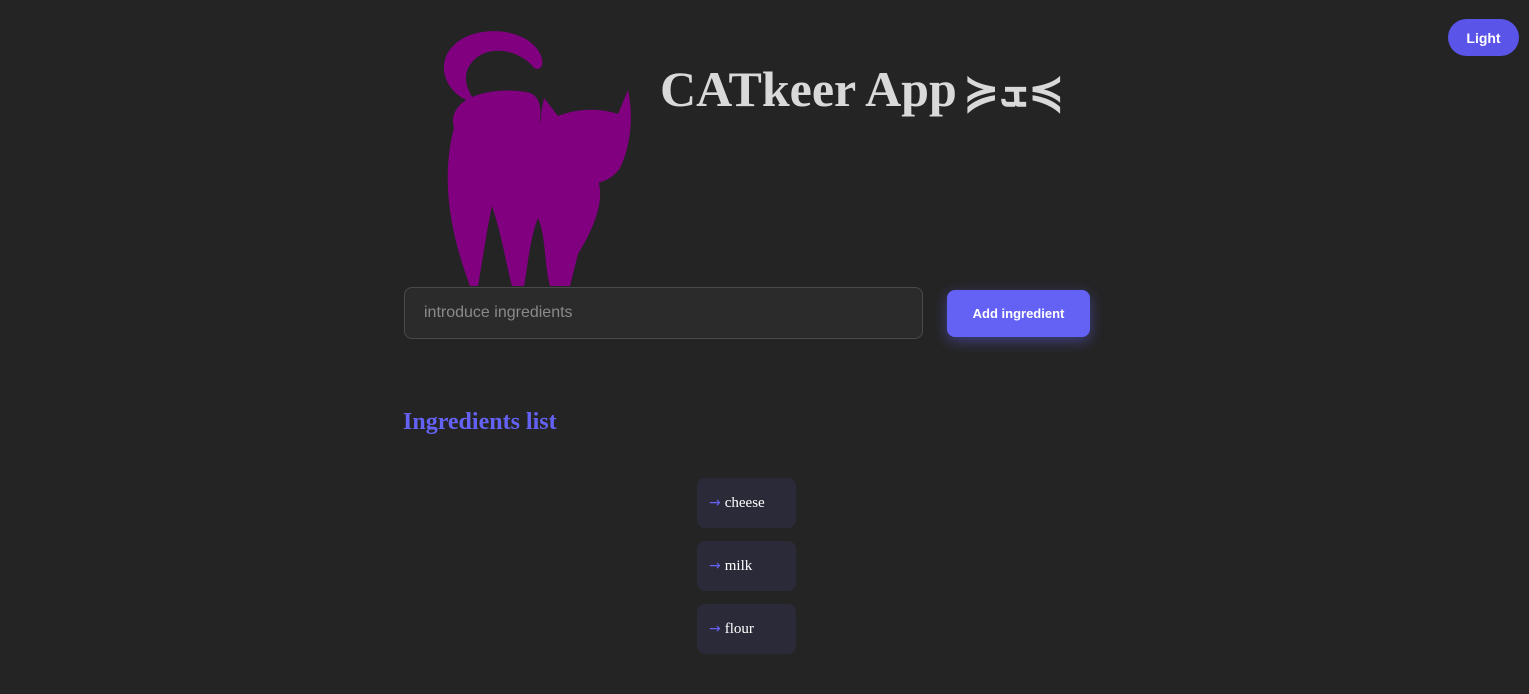  Describe the element at coordinates (1483, 37) in the screenshot. I see `theme-toggle-button: Light` at that location.